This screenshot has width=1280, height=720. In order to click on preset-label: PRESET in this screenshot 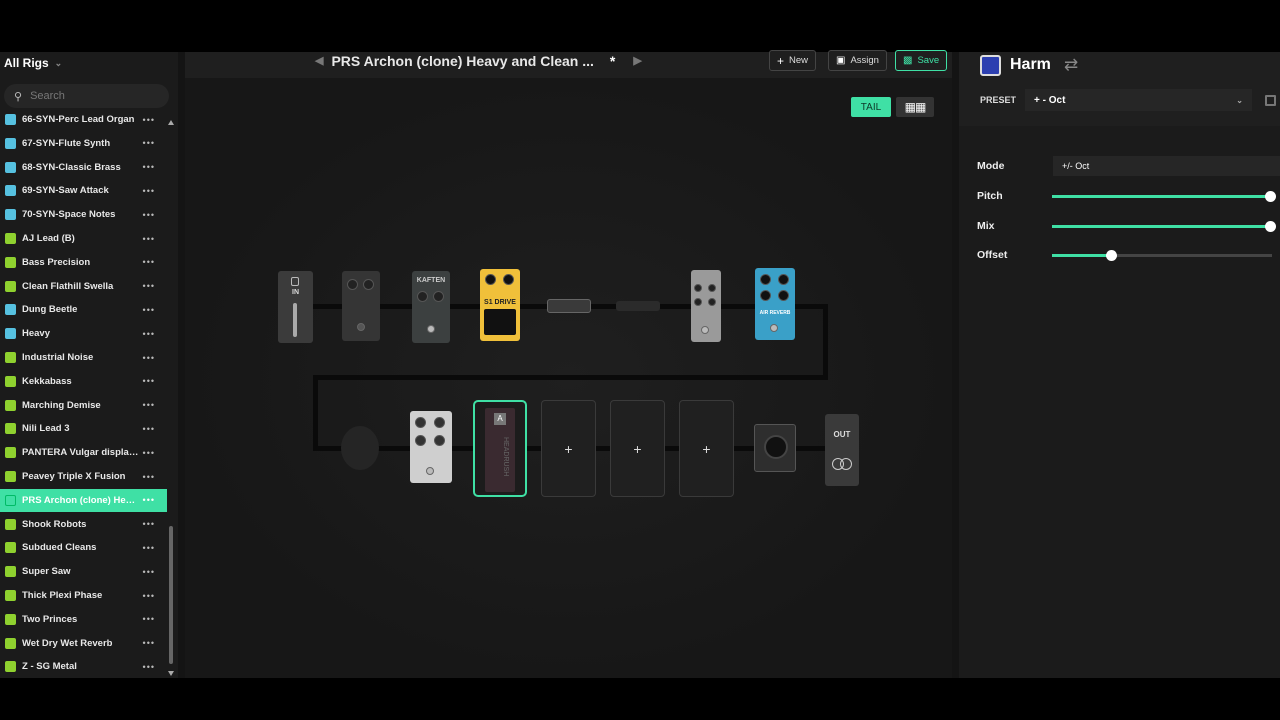, I will do `click(998, 100)`.